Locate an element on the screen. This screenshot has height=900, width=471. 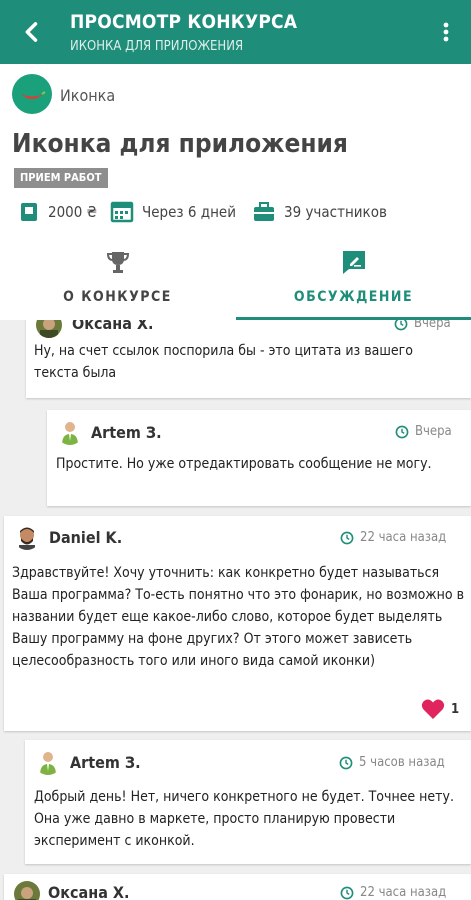
like-button: 1 is located at coordinates (440, 709).